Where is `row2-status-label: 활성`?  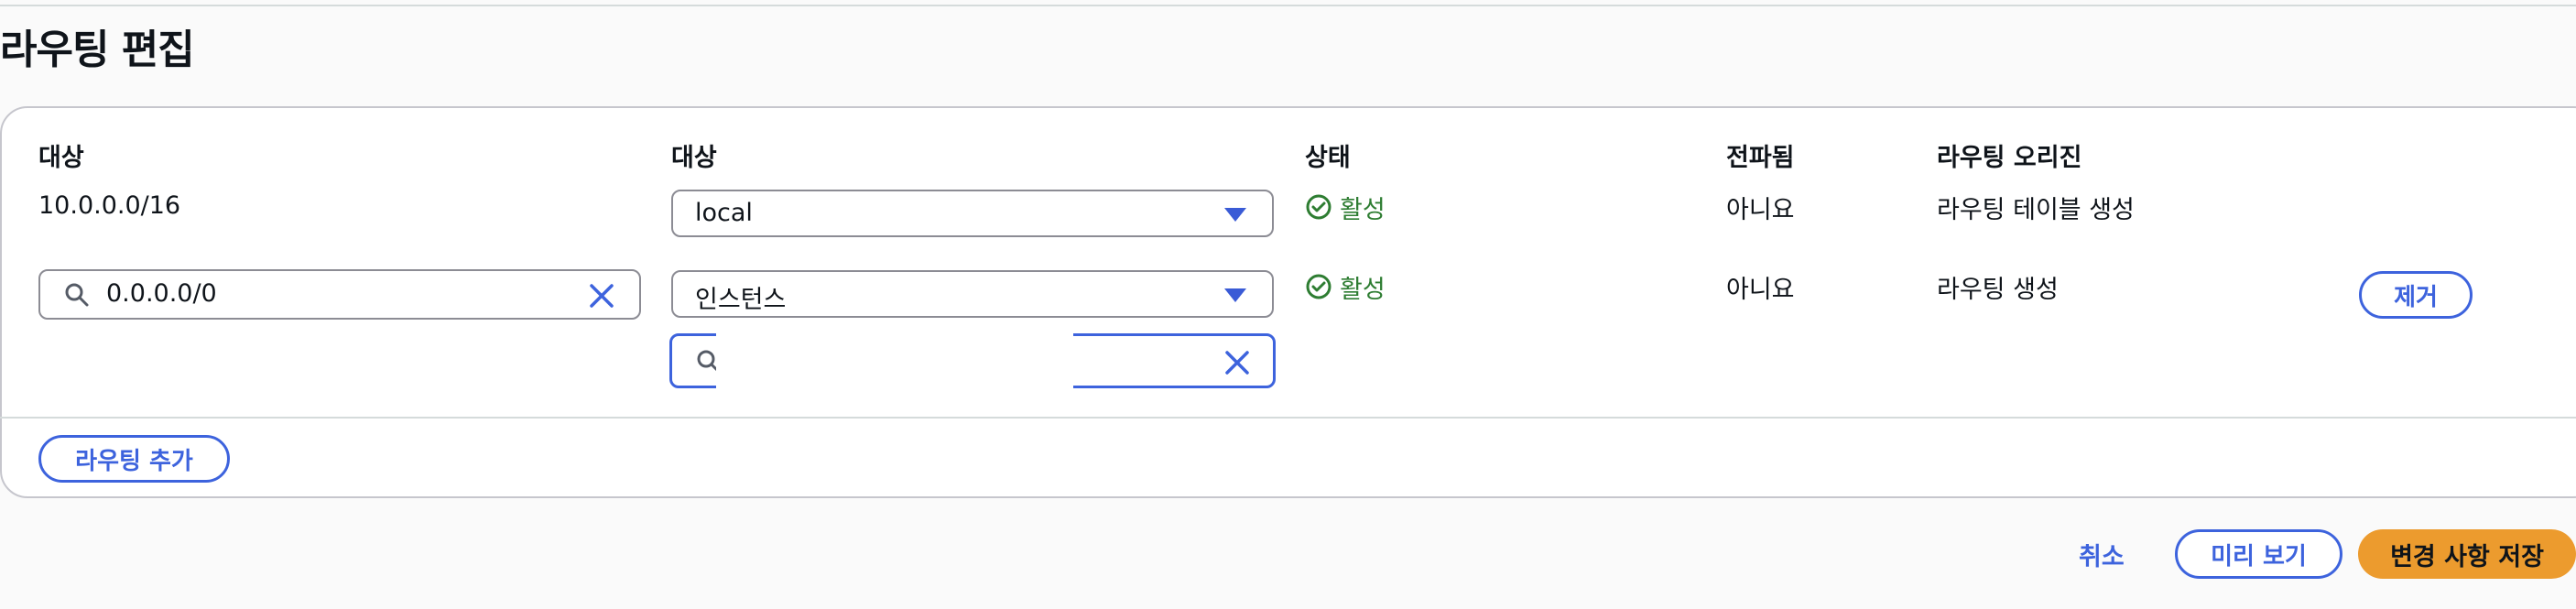
row2-status-label: 활성 is located at coordinates (1363, 290).